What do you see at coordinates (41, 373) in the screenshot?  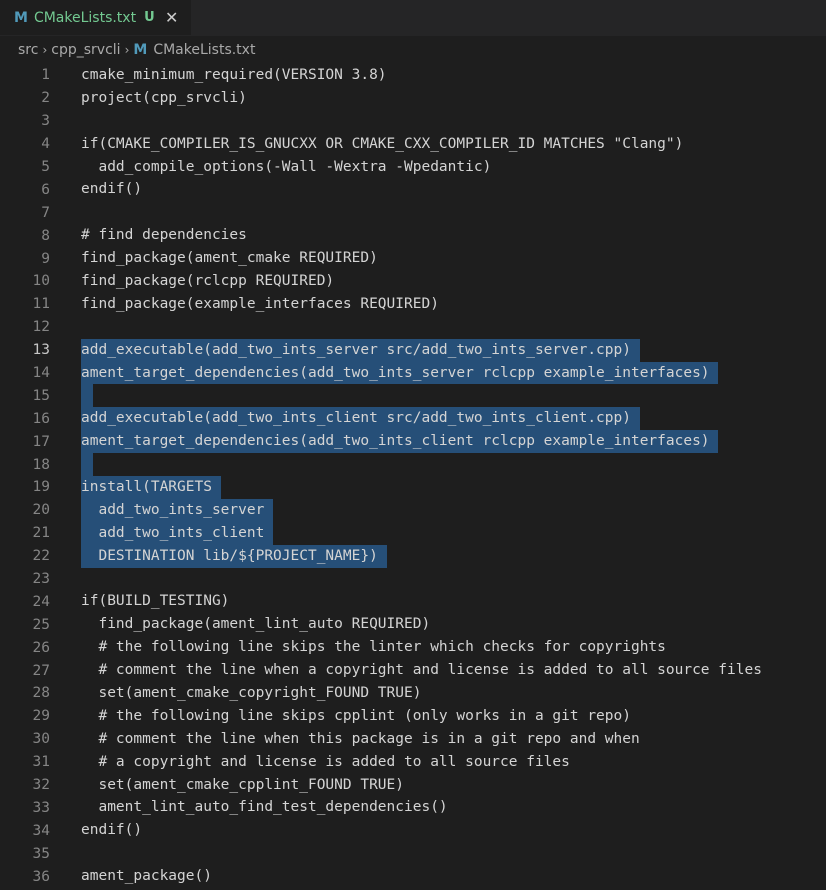 I see `line-number: 14` at bounding box center [41, 373].